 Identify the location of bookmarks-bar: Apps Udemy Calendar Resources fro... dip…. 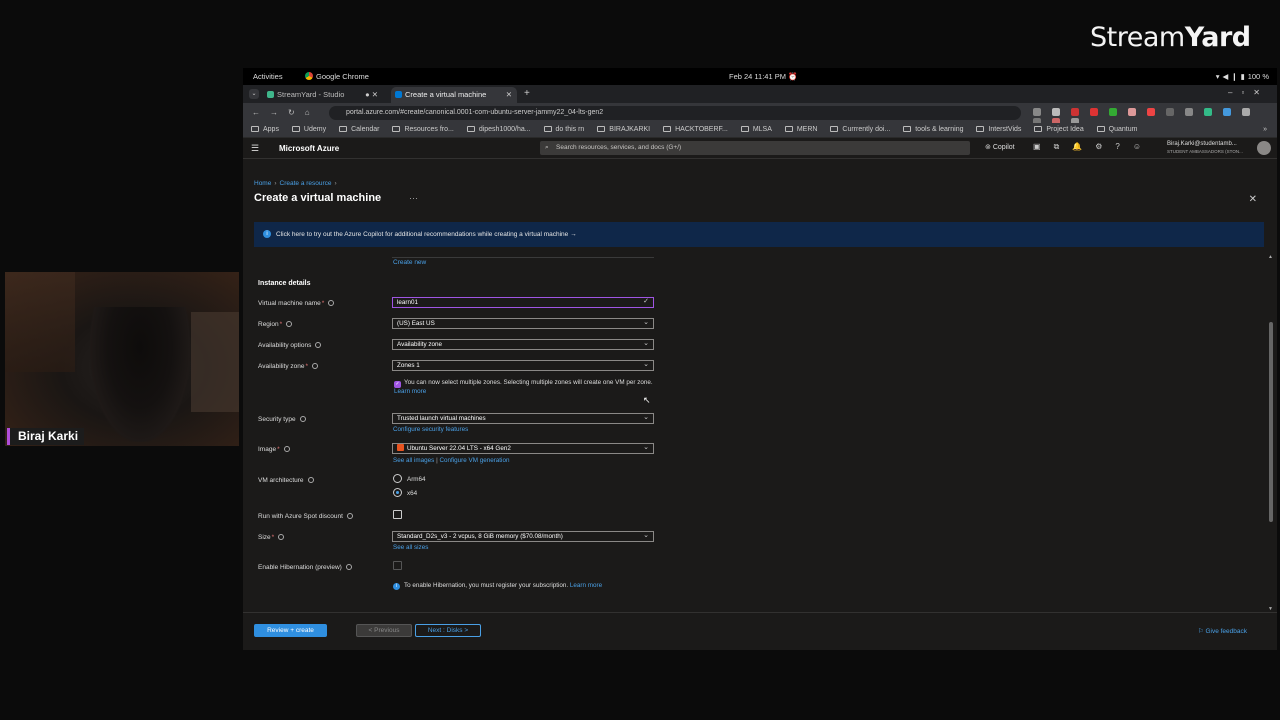
(760, 130).